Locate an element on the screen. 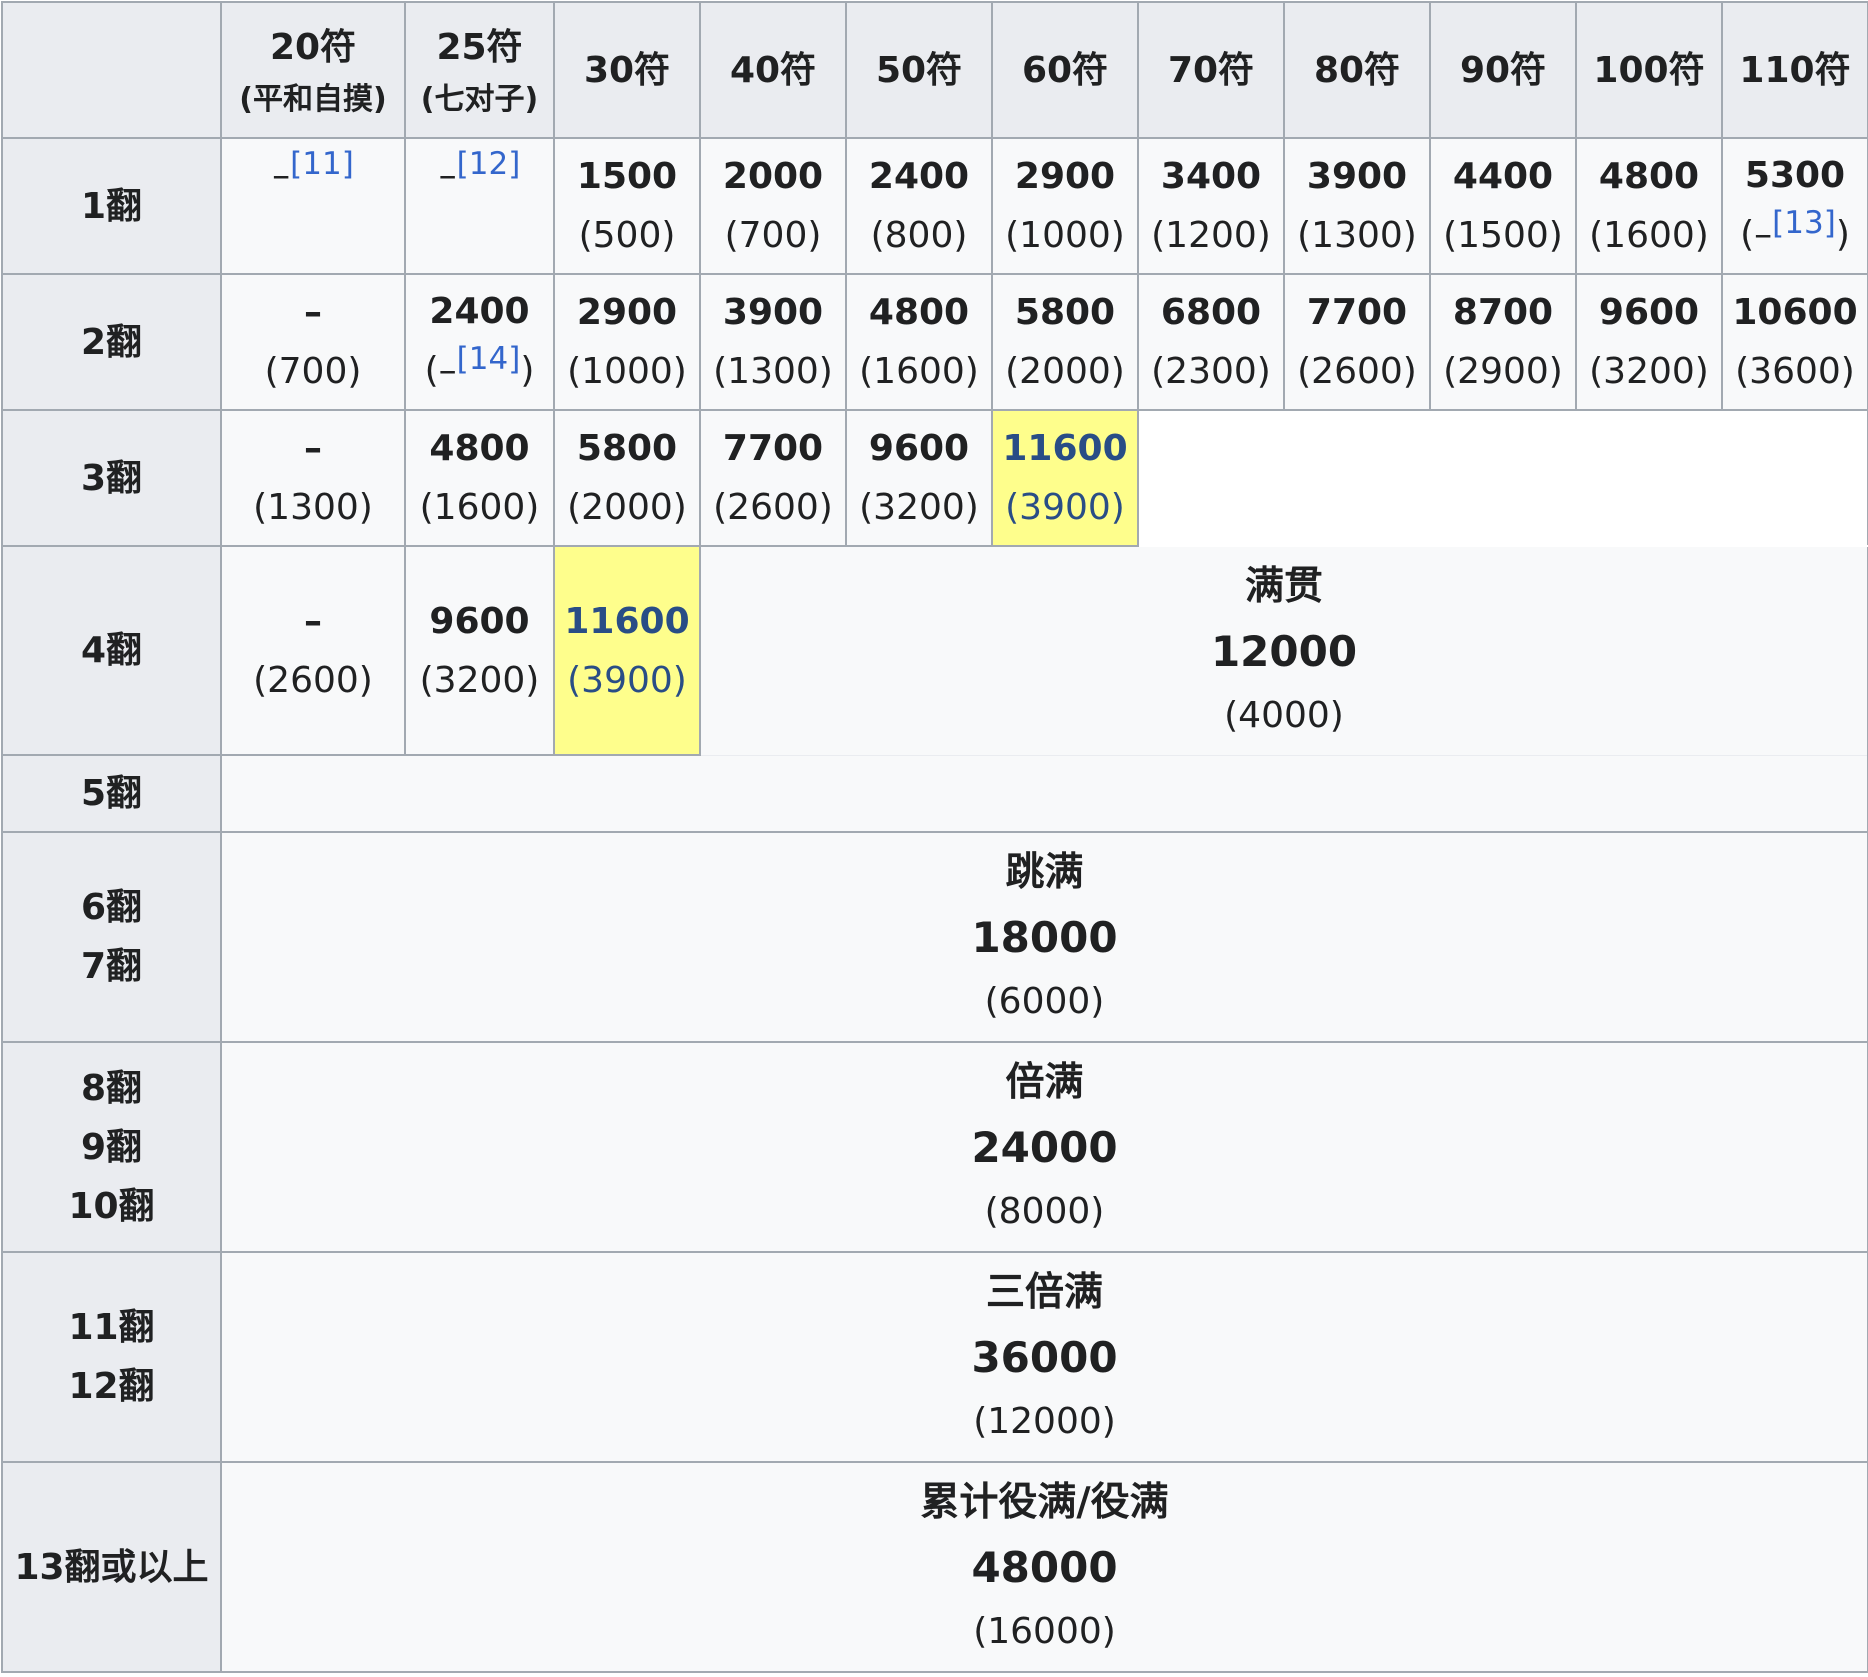 The image size is (1868, 1677). points: 10600 is located at coordinates (1795, 312).